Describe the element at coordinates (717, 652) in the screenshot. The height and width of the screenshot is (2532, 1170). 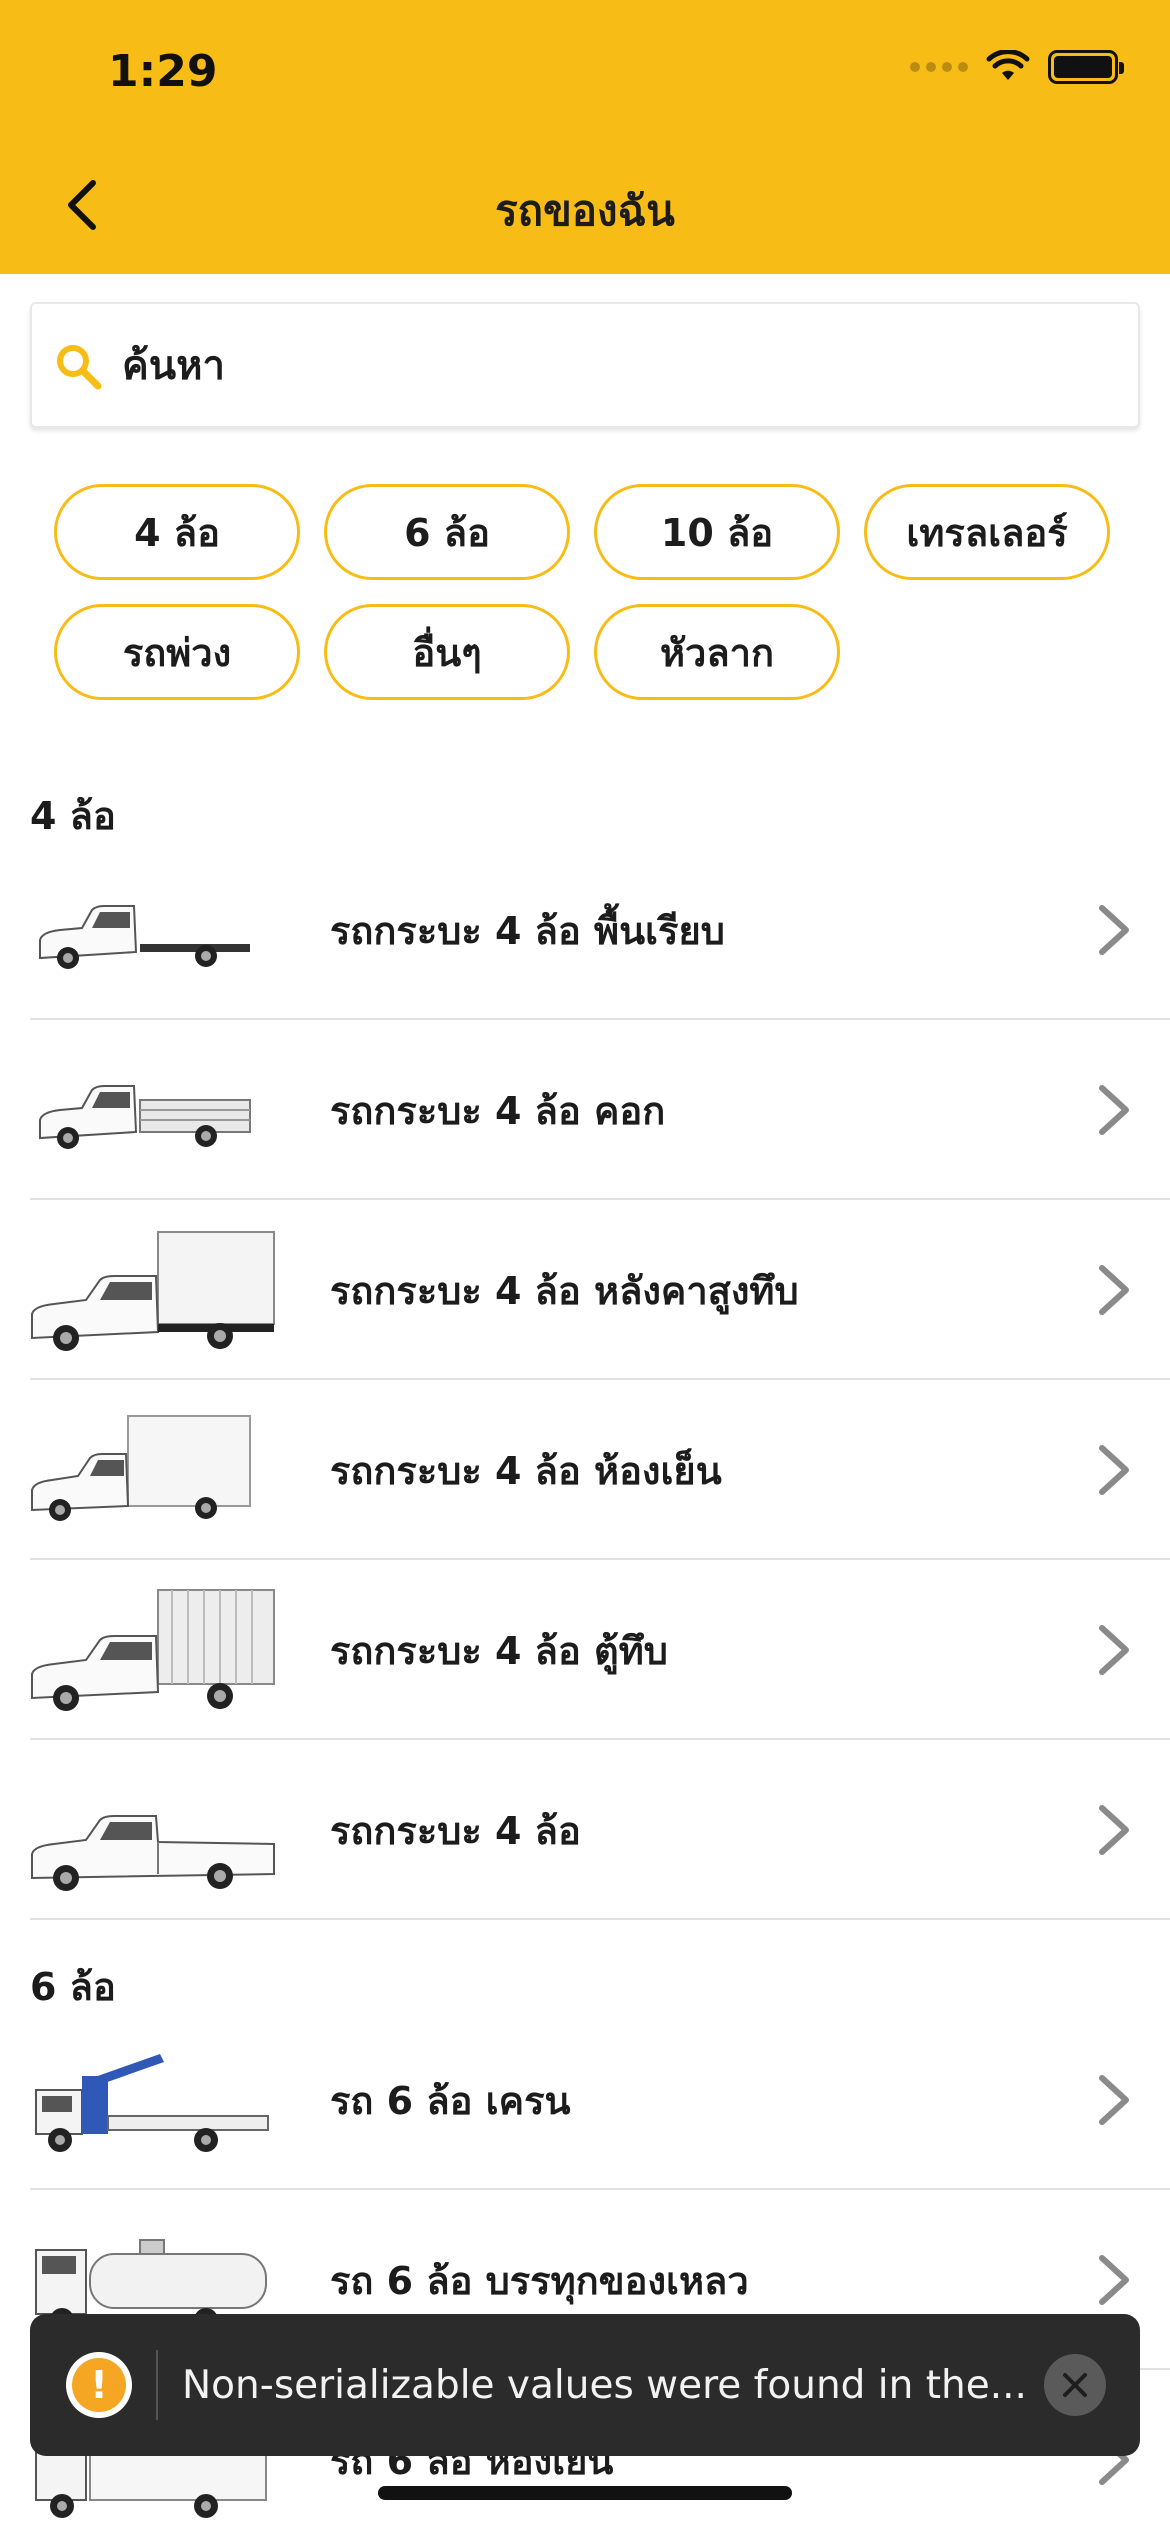
I see `filter-chip-tractor-head: หัวลาก` at that location.